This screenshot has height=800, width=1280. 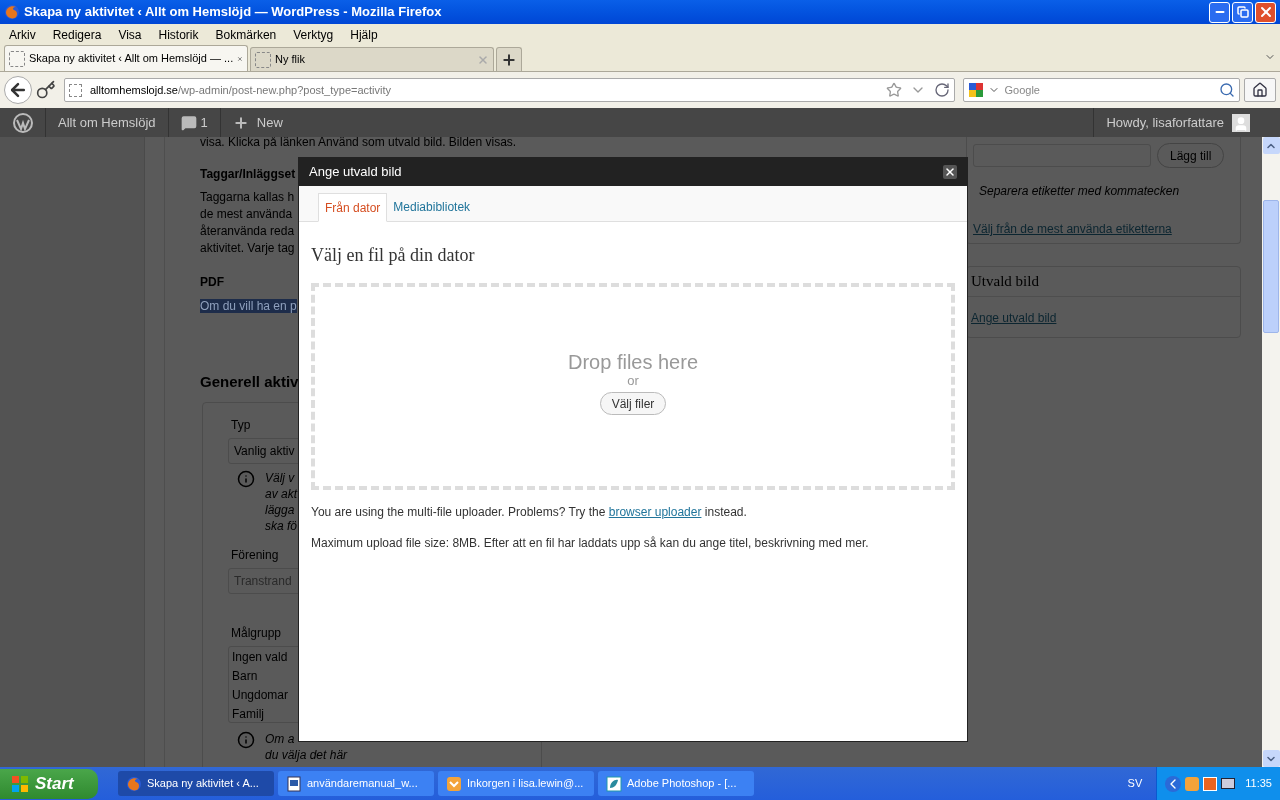 What do you see at coordinates (233, 12) in the screenshot?
I see `window-title: Skapa ny aktivitet ‹ Allt om Hemslöjd — WordPress - Mozilla Firefox` at bounding box center [233, 12].